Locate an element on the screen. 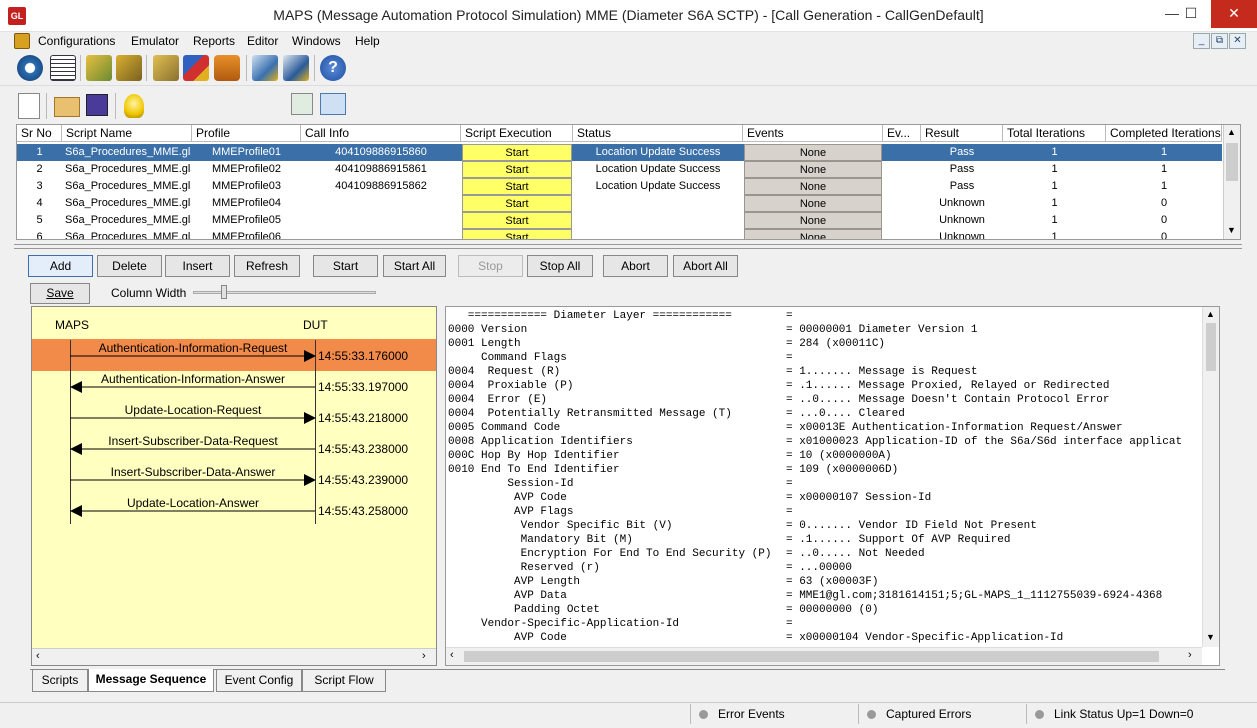 The width and height of the screenshot is (1257, 728). decode-field-name: Session-Id is located at coordinates (510, 484).